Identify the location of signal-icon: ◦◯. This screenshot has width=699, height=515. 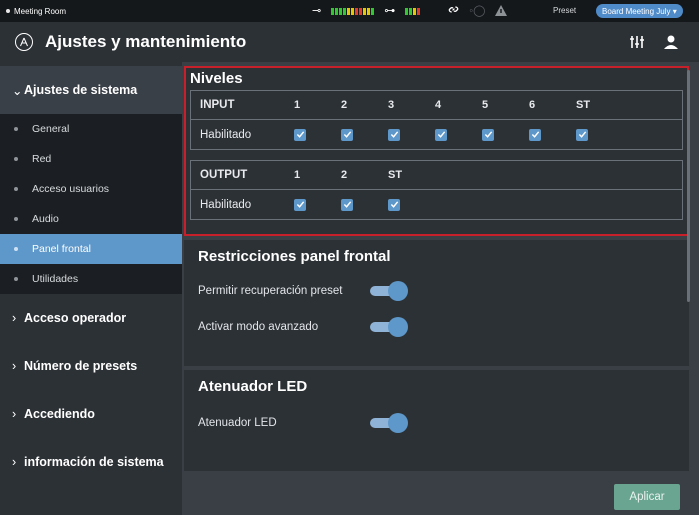
(477, 10).